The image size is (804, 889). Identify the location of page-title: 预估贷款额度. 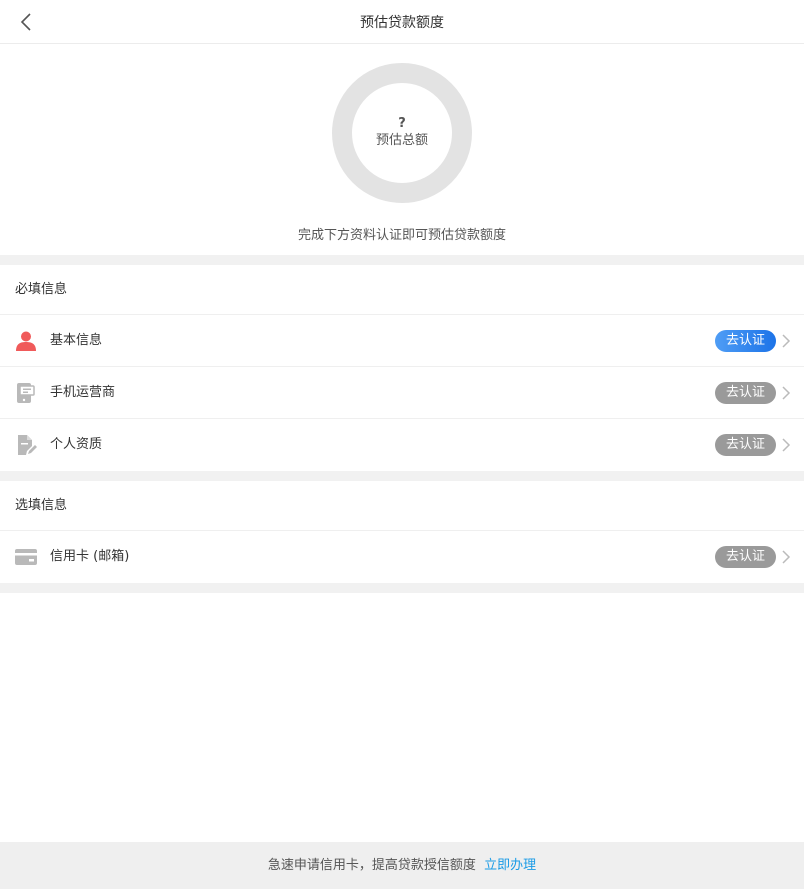
(402, 23).